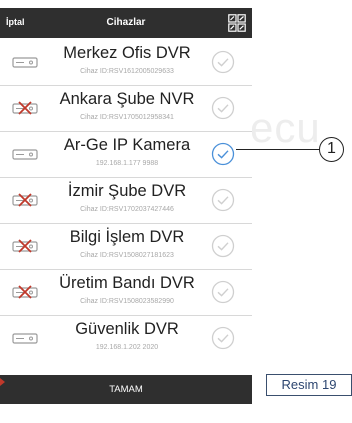 The width and height of the screenshot is (352, 423). Describe the element at coordinates (127, 301) in the screenshot. I see `device-id: Cihaz ID:RSV1508023582990` at that location.